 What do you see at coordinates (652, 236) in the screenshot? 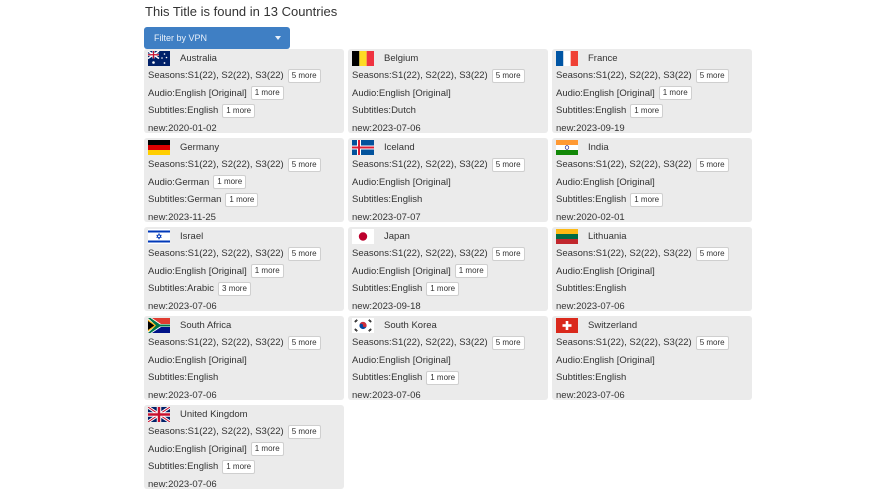
I see `country-header: Lithuania` at bounding box center [652, 236].